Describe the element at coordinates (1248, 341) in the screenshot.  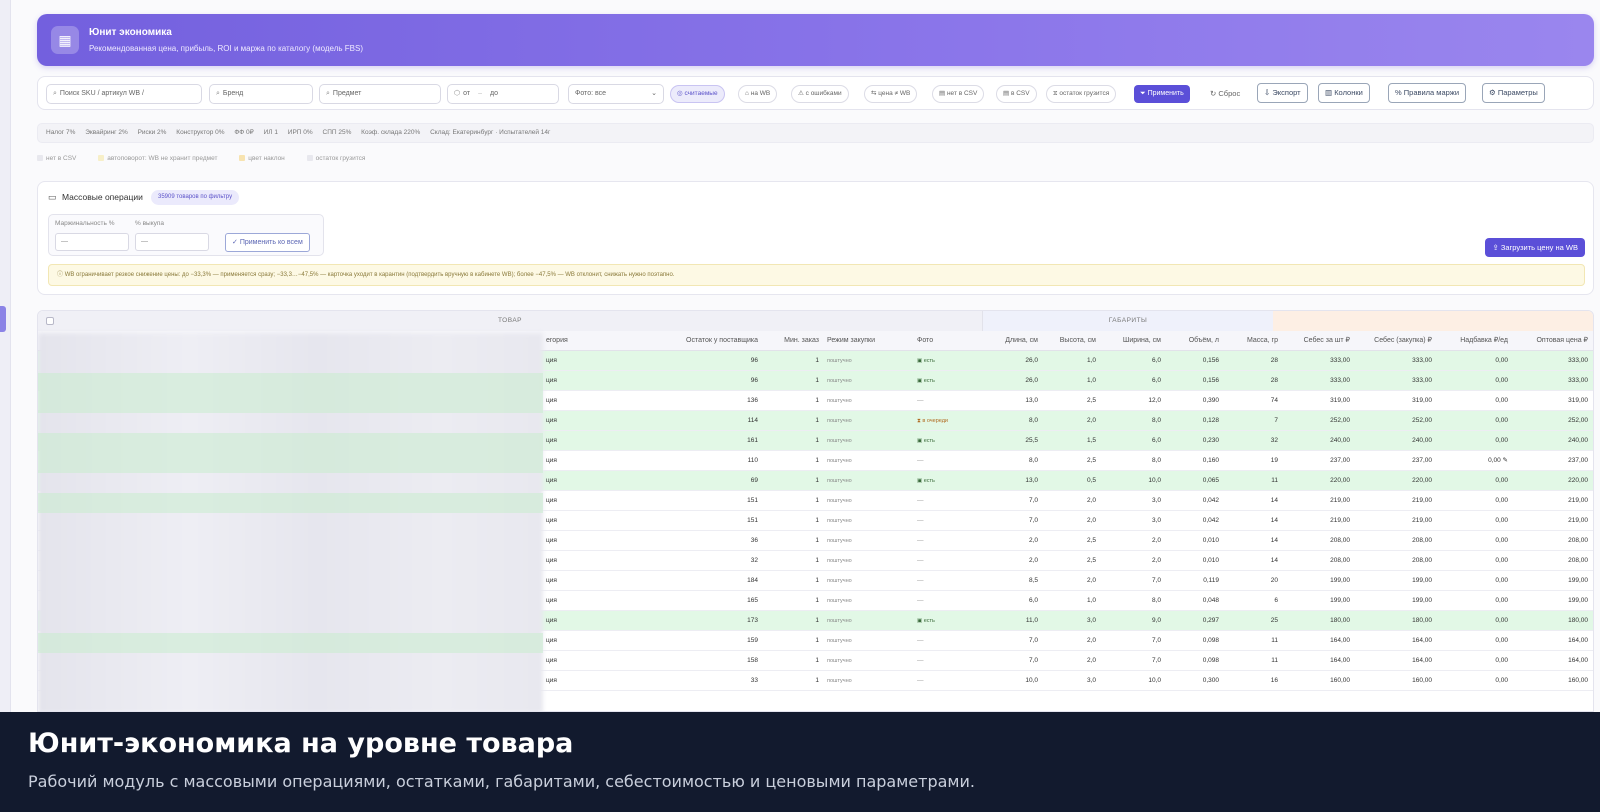
I see `col-mass: Масса, гр` at that location.